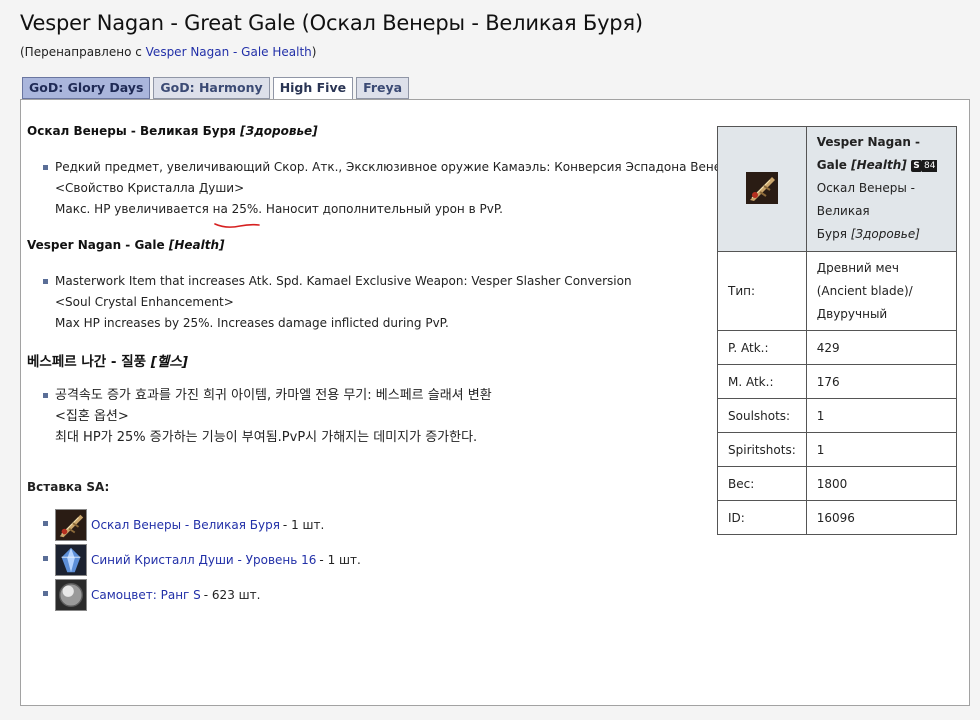 This screenshot has width=980, height=720. I want to click on item-name-part: Буря, so click(833, 233).